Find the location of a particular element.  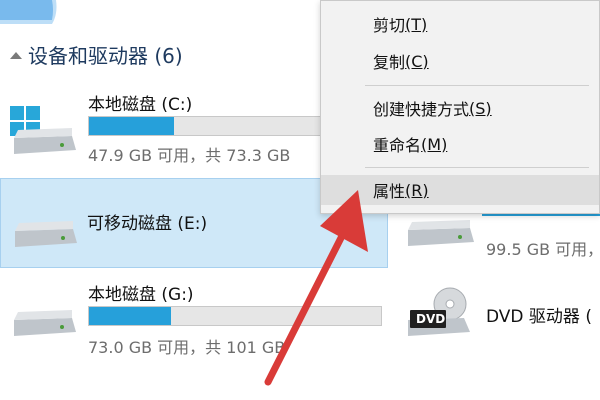

drive-info: 99.5 GB 可用， is located at coordinates (543, 249).